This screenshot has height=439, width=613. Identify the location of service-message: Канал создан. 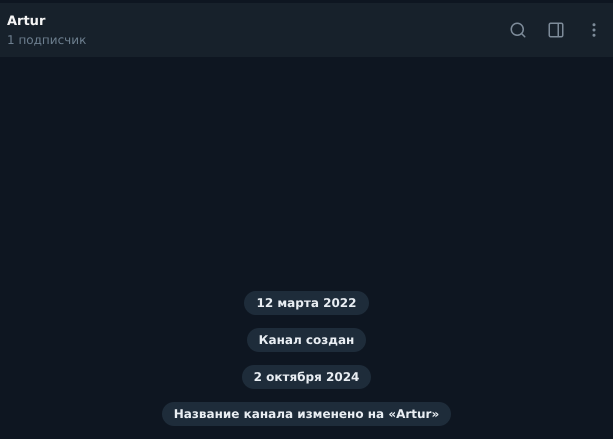
(306, 340).